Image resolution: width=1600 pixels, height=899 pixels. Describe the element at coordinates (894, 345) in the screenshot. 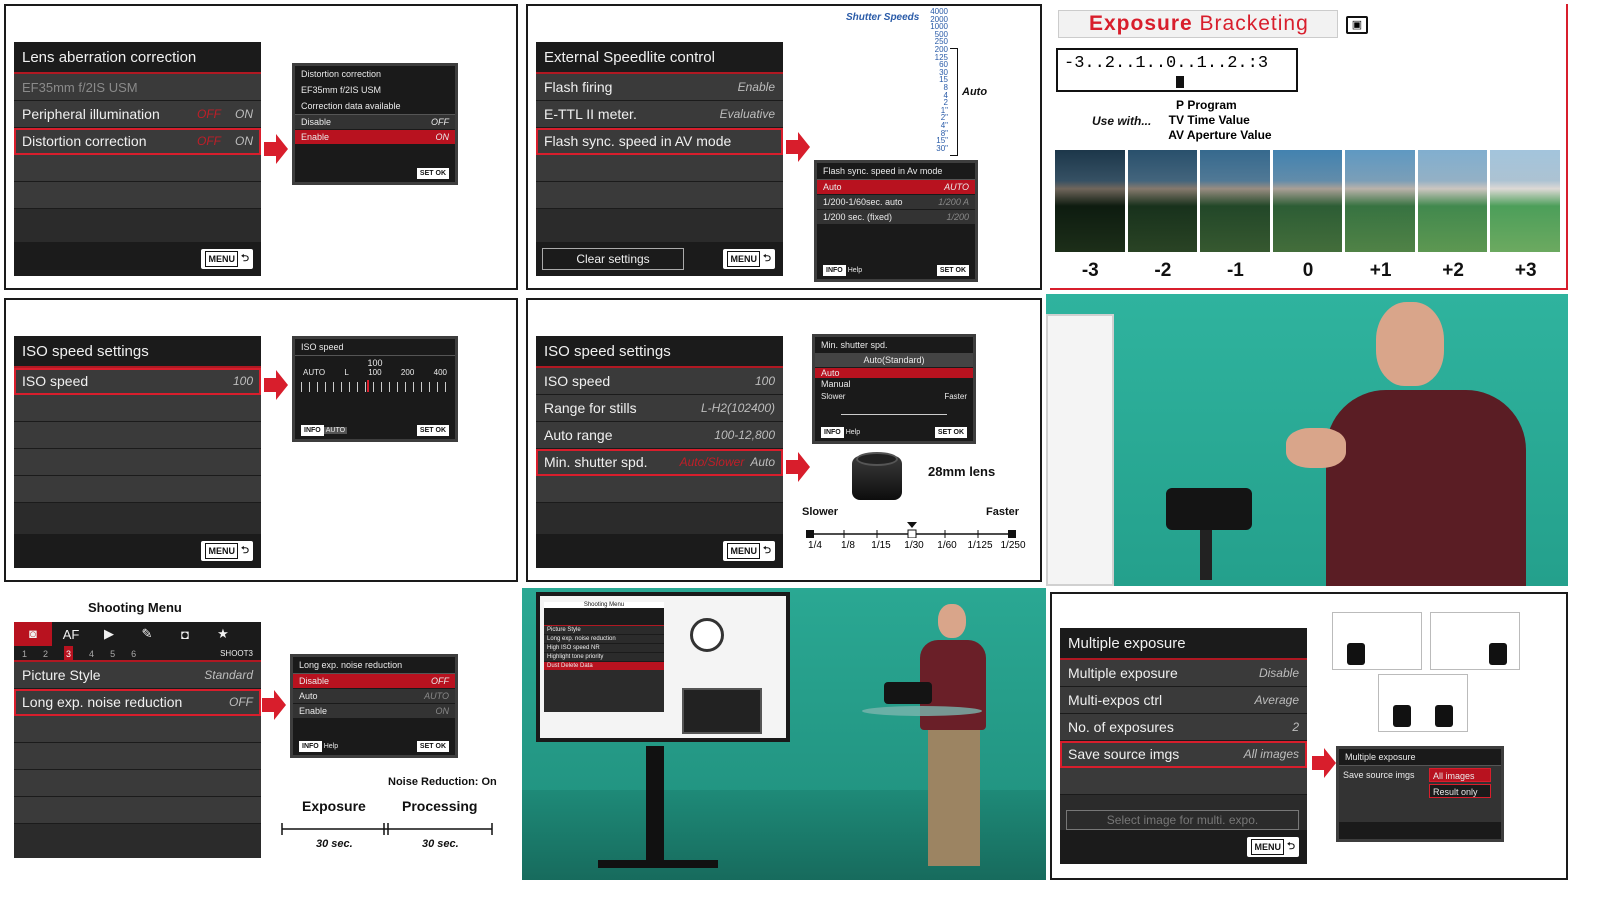

I see `popup-title: Min. shutter spd.` at that location.